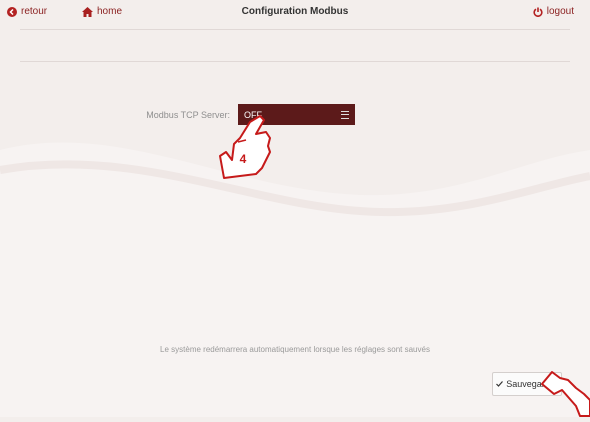 The image size is (590, 422). Describe the element at coordinates (560, 11) in the screenshot. I see `logout-label: logout` at that location.